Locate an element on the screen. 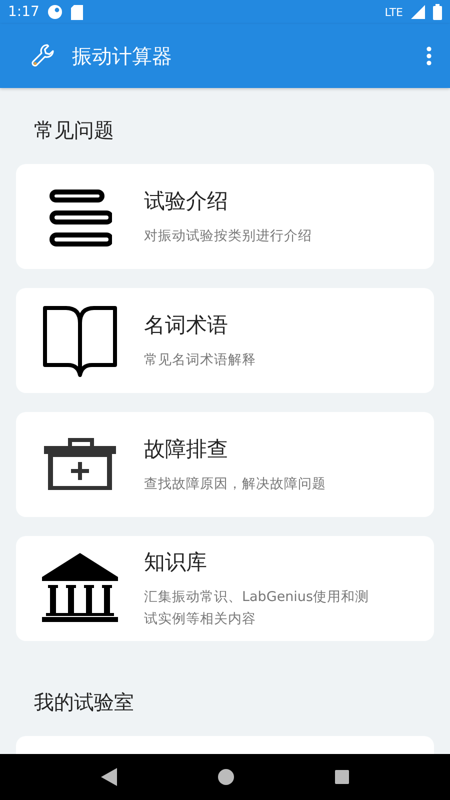 This screenshot has width=450, height=800. home-icon is located at coordinates (226, 777).